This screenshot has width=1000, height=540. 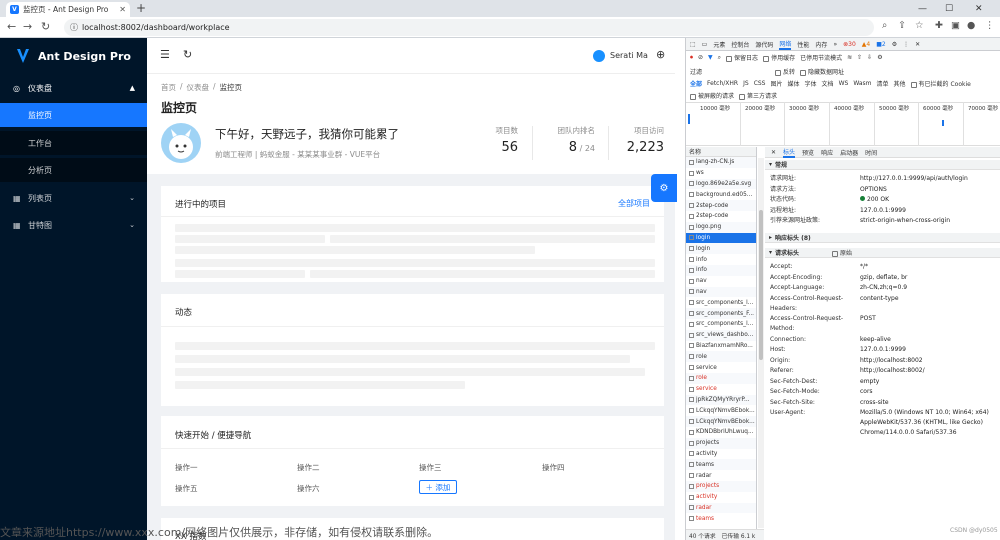 I want to click on detail-tab: 预览, so click(x=808, y=152).